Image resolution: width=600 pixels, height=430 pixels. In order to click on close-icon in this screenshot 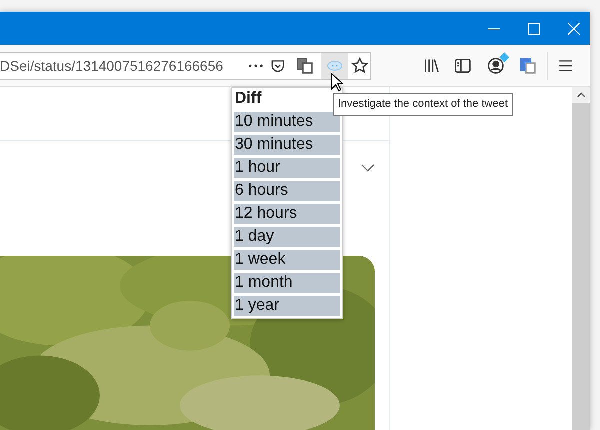, I will do `click(574, 28)`.